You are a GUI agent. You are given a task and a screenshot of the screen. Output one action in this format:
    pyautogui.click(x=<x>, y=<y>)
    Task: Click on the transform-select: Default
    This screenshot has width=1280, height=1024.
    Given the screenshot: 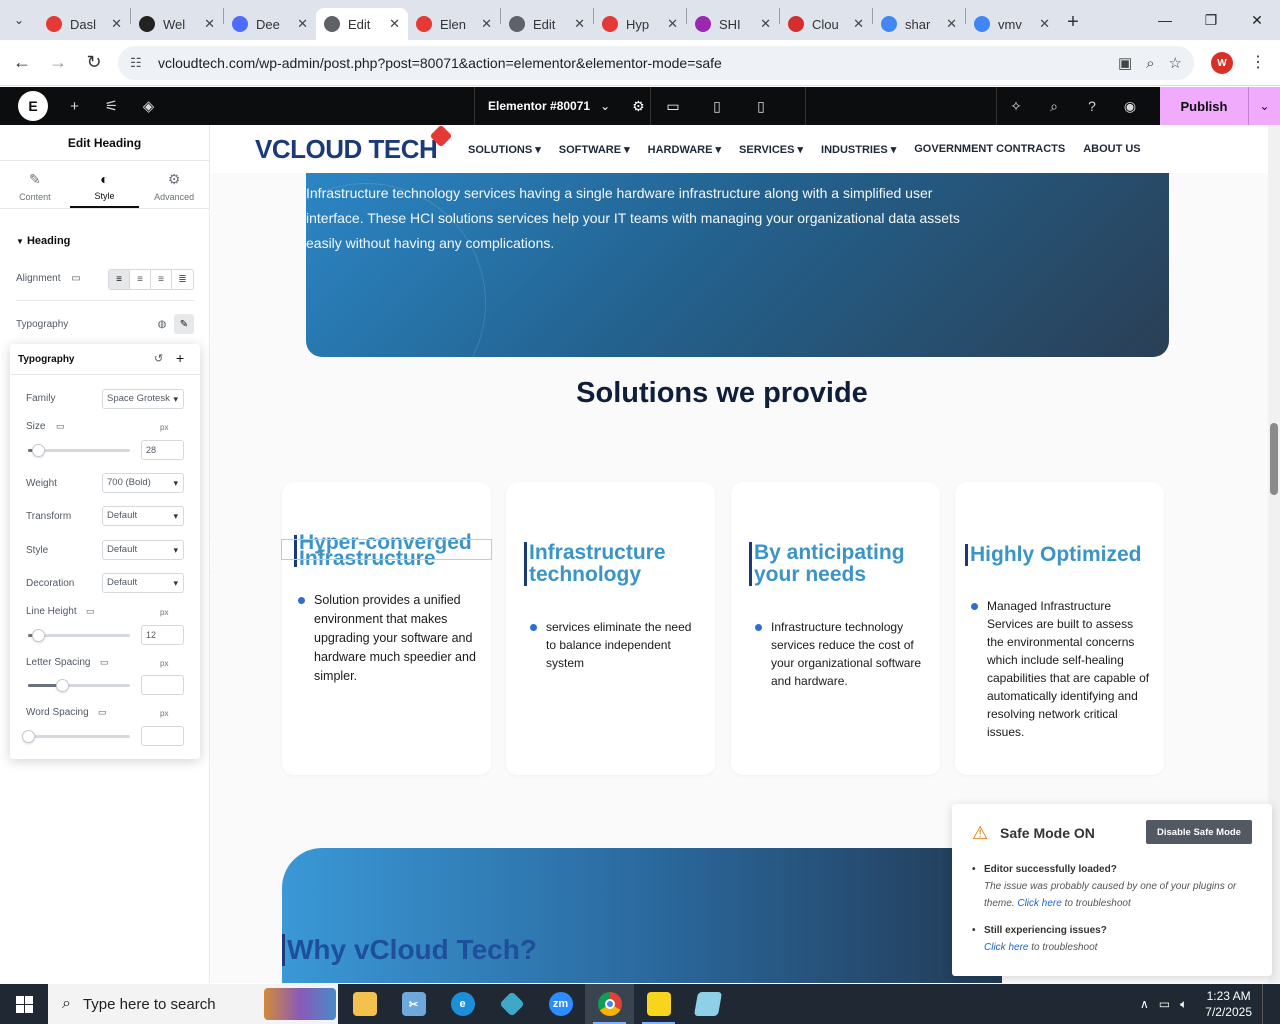 What is the action you would take?
    pyautogui.click(x=143, y=516)
    